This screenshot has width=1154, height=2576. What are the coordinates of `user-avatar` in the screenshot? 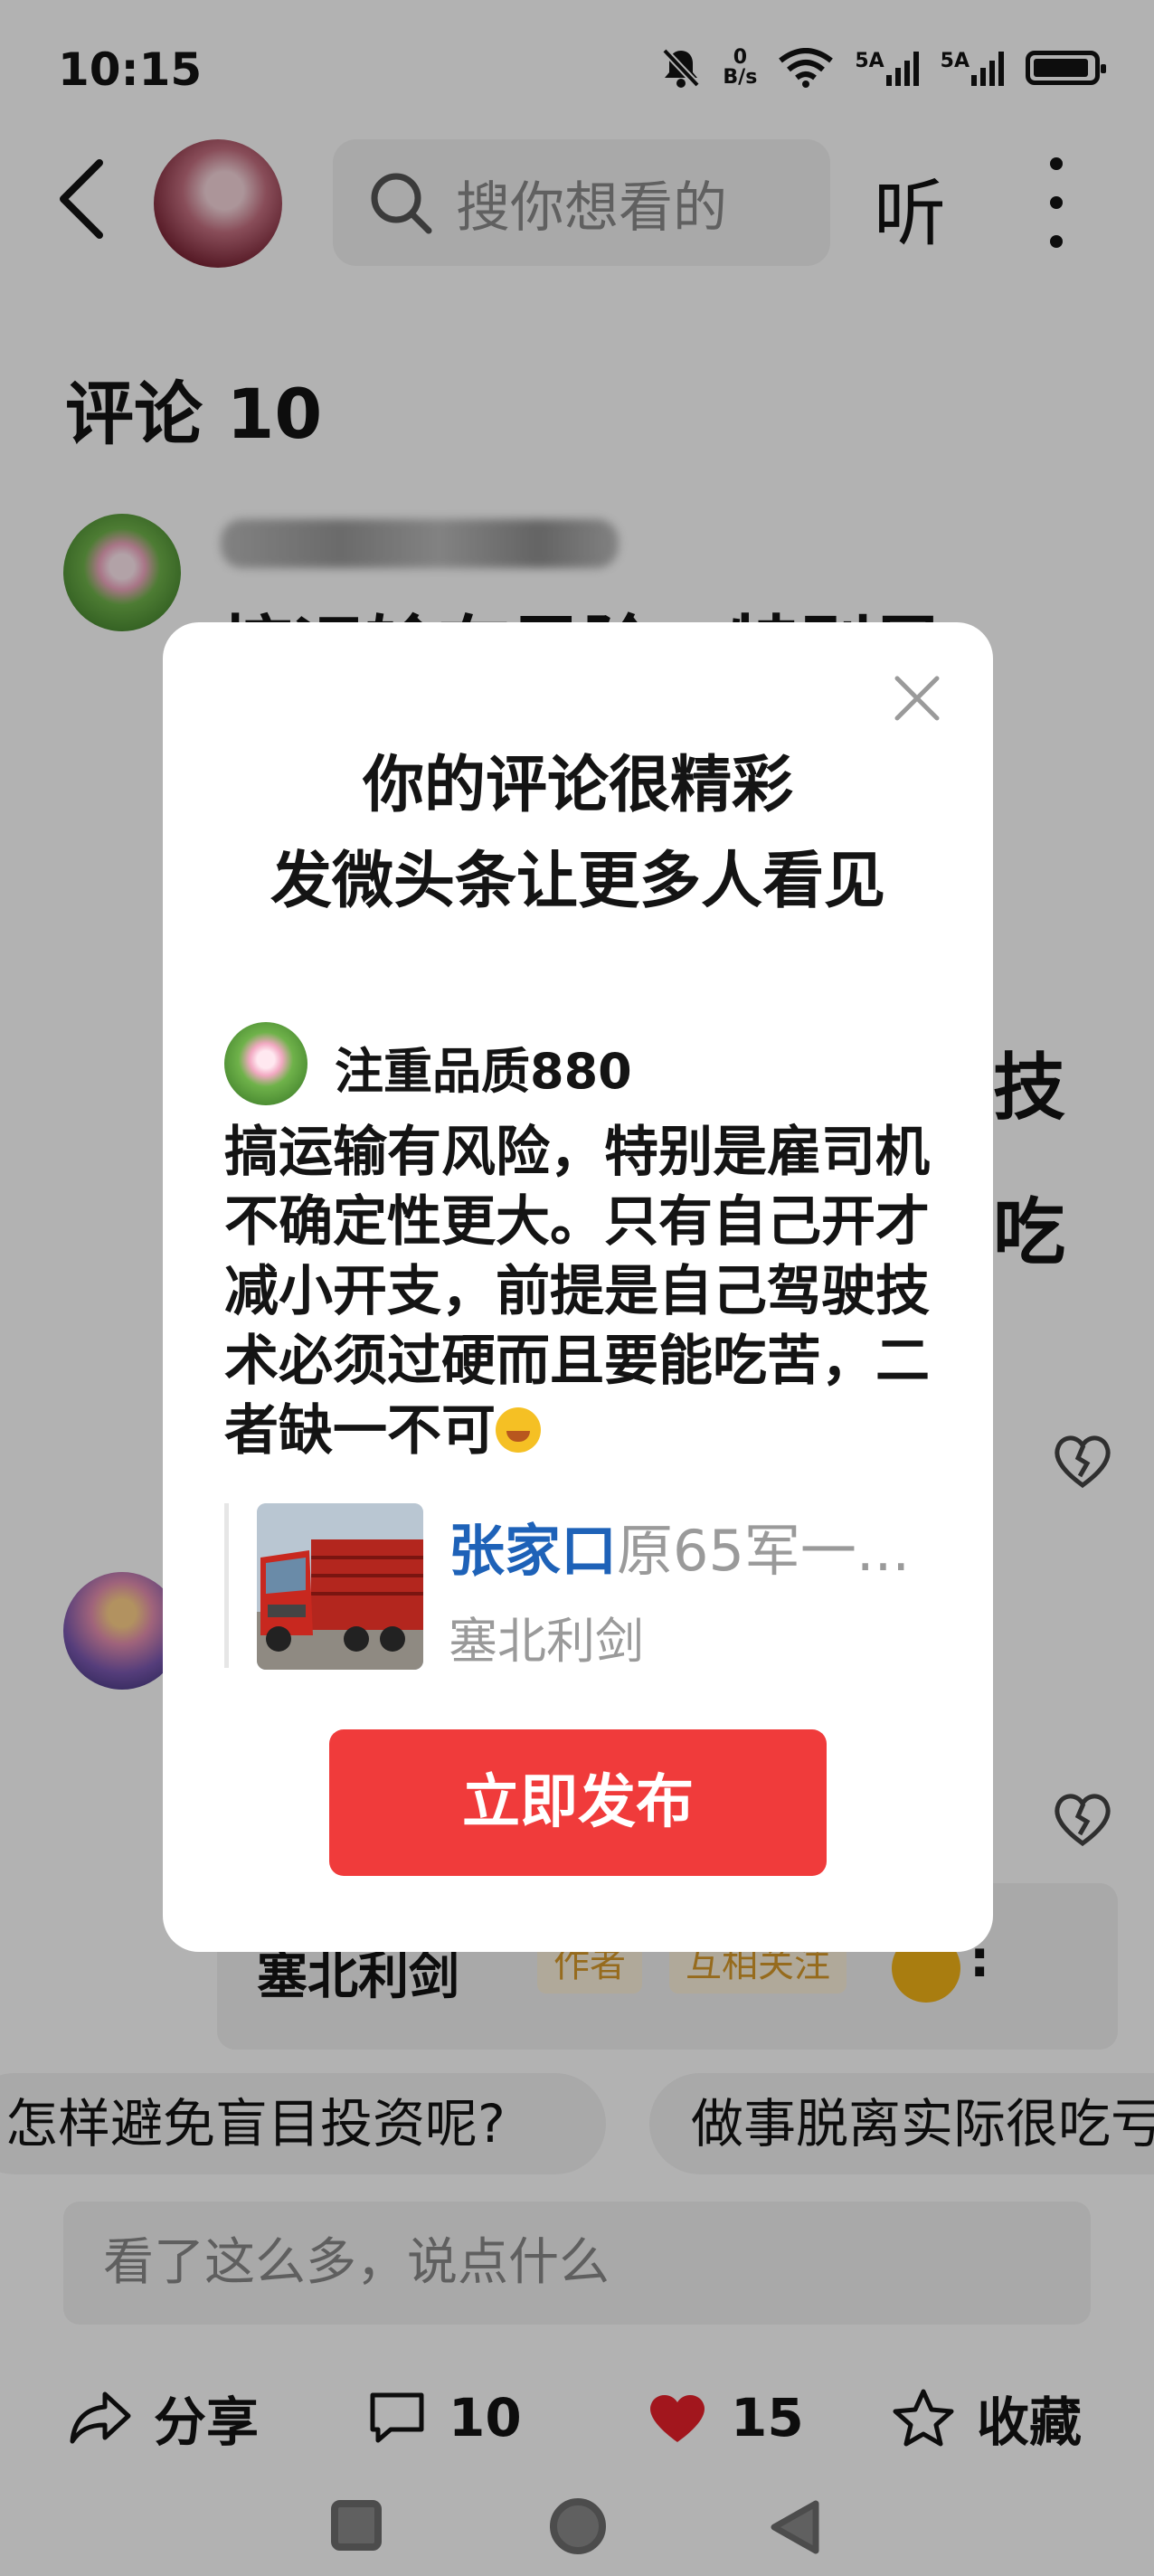 It's located at (265, 1063).